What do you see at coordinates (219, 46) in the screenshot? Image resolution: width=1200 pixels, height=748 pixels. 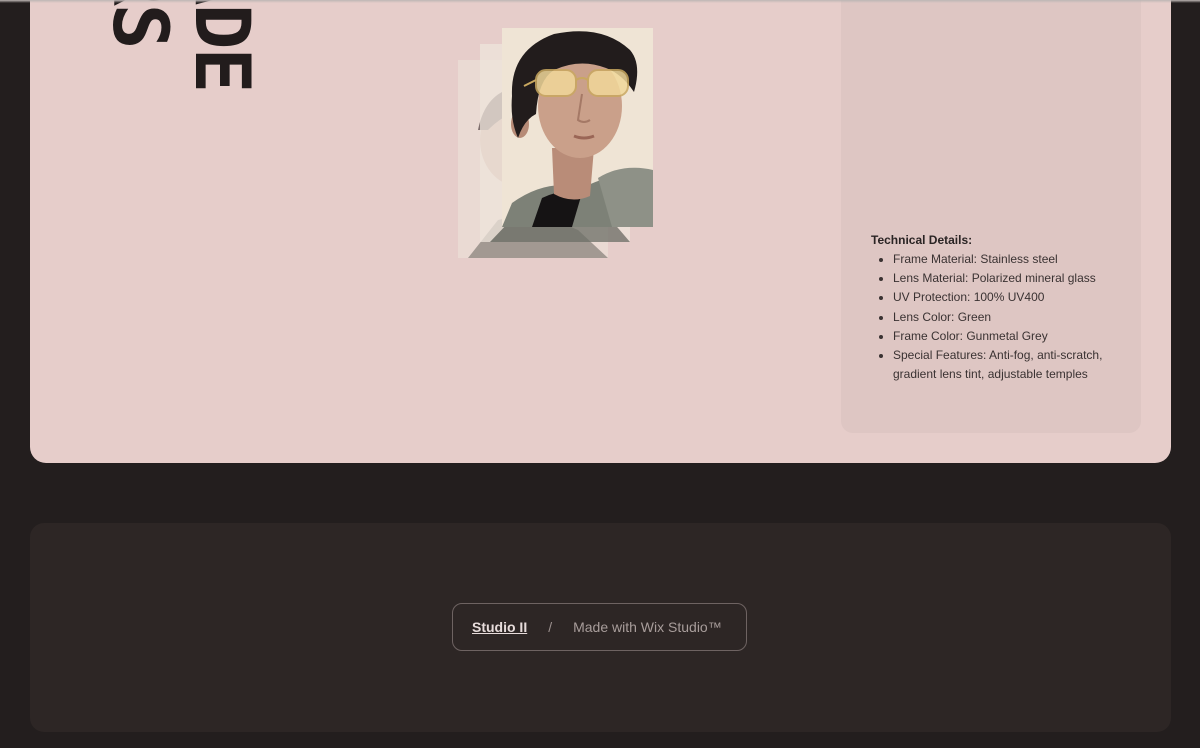 I see `title-line-2: ADE` at bounding box center [219, 46].